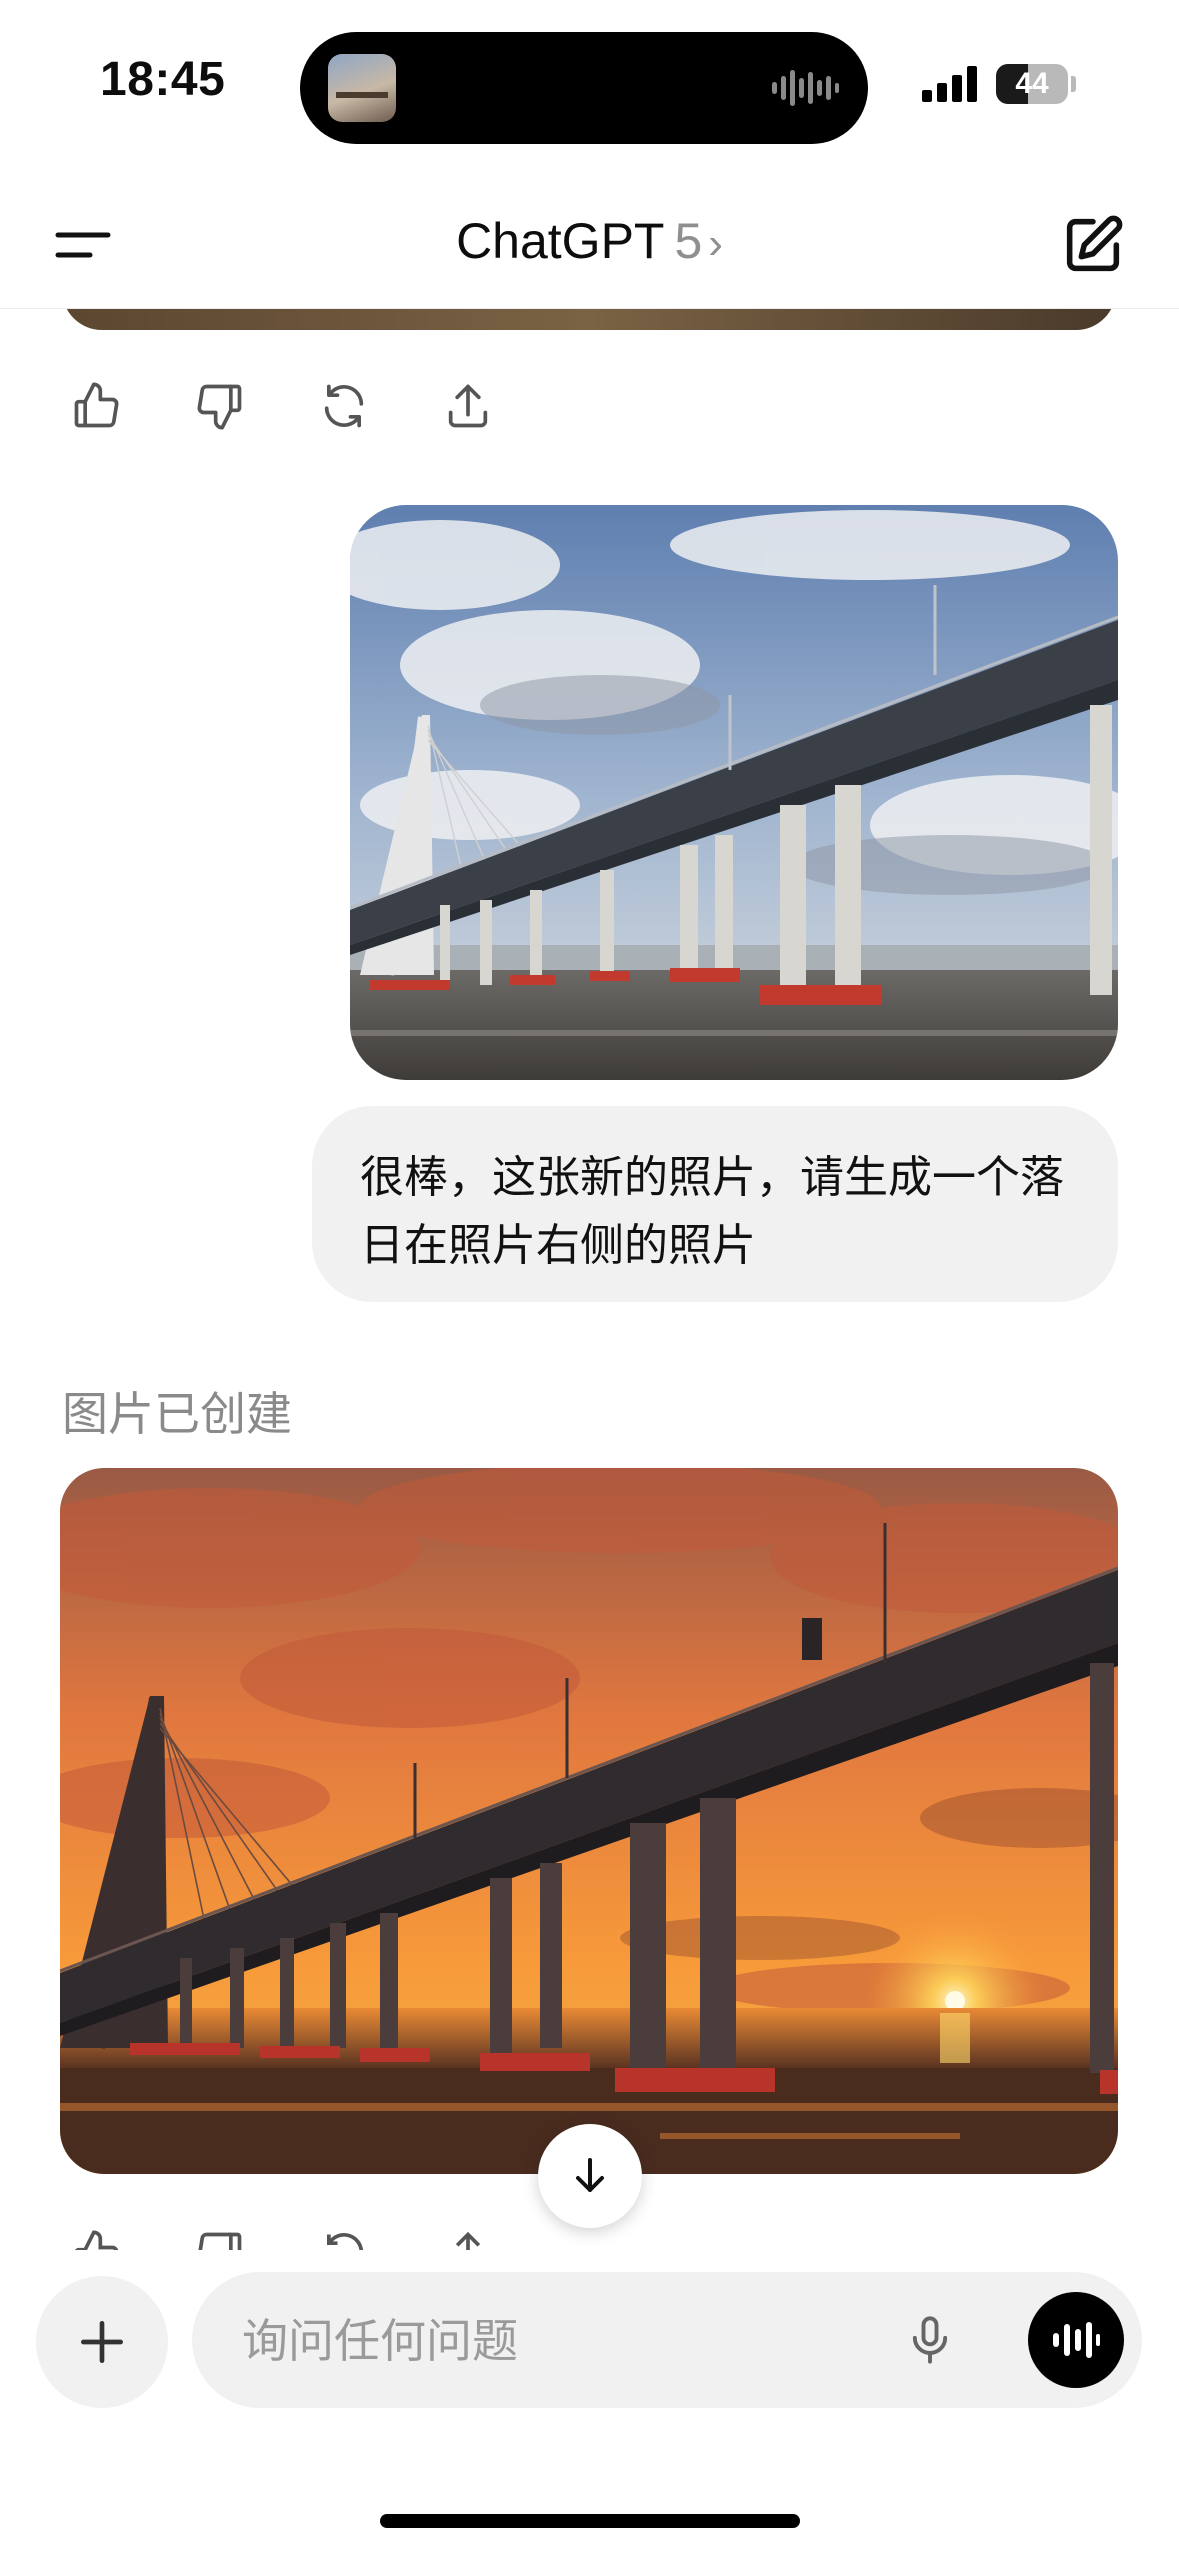 The height and width of the screenshot is (2556, 1179). I want to click on message-composer, so click(667, 2341).